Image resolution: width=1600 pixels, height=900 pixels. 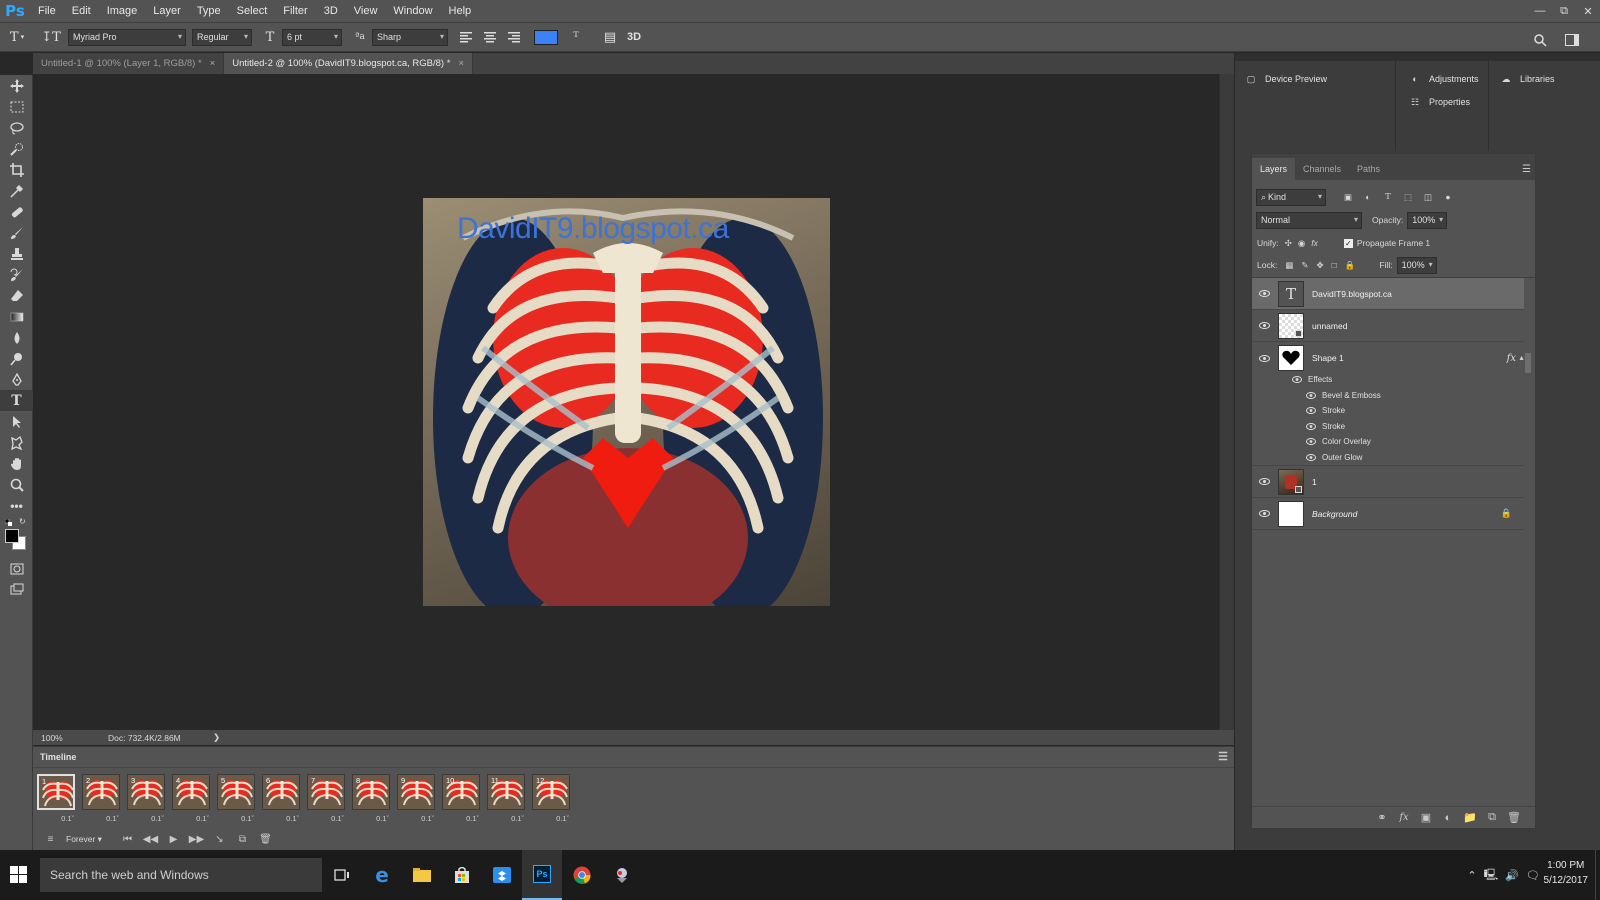 What do you see at coordinates (552, 799) in the screenshot?
I see `timeline-frame: 12 0.1ˇ` at bounding box center [552, 799].